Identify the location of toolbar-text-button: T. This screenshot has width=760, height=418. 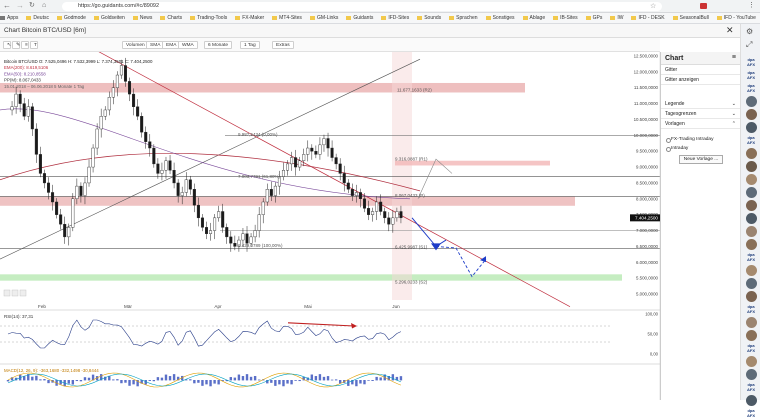
(34, 45).